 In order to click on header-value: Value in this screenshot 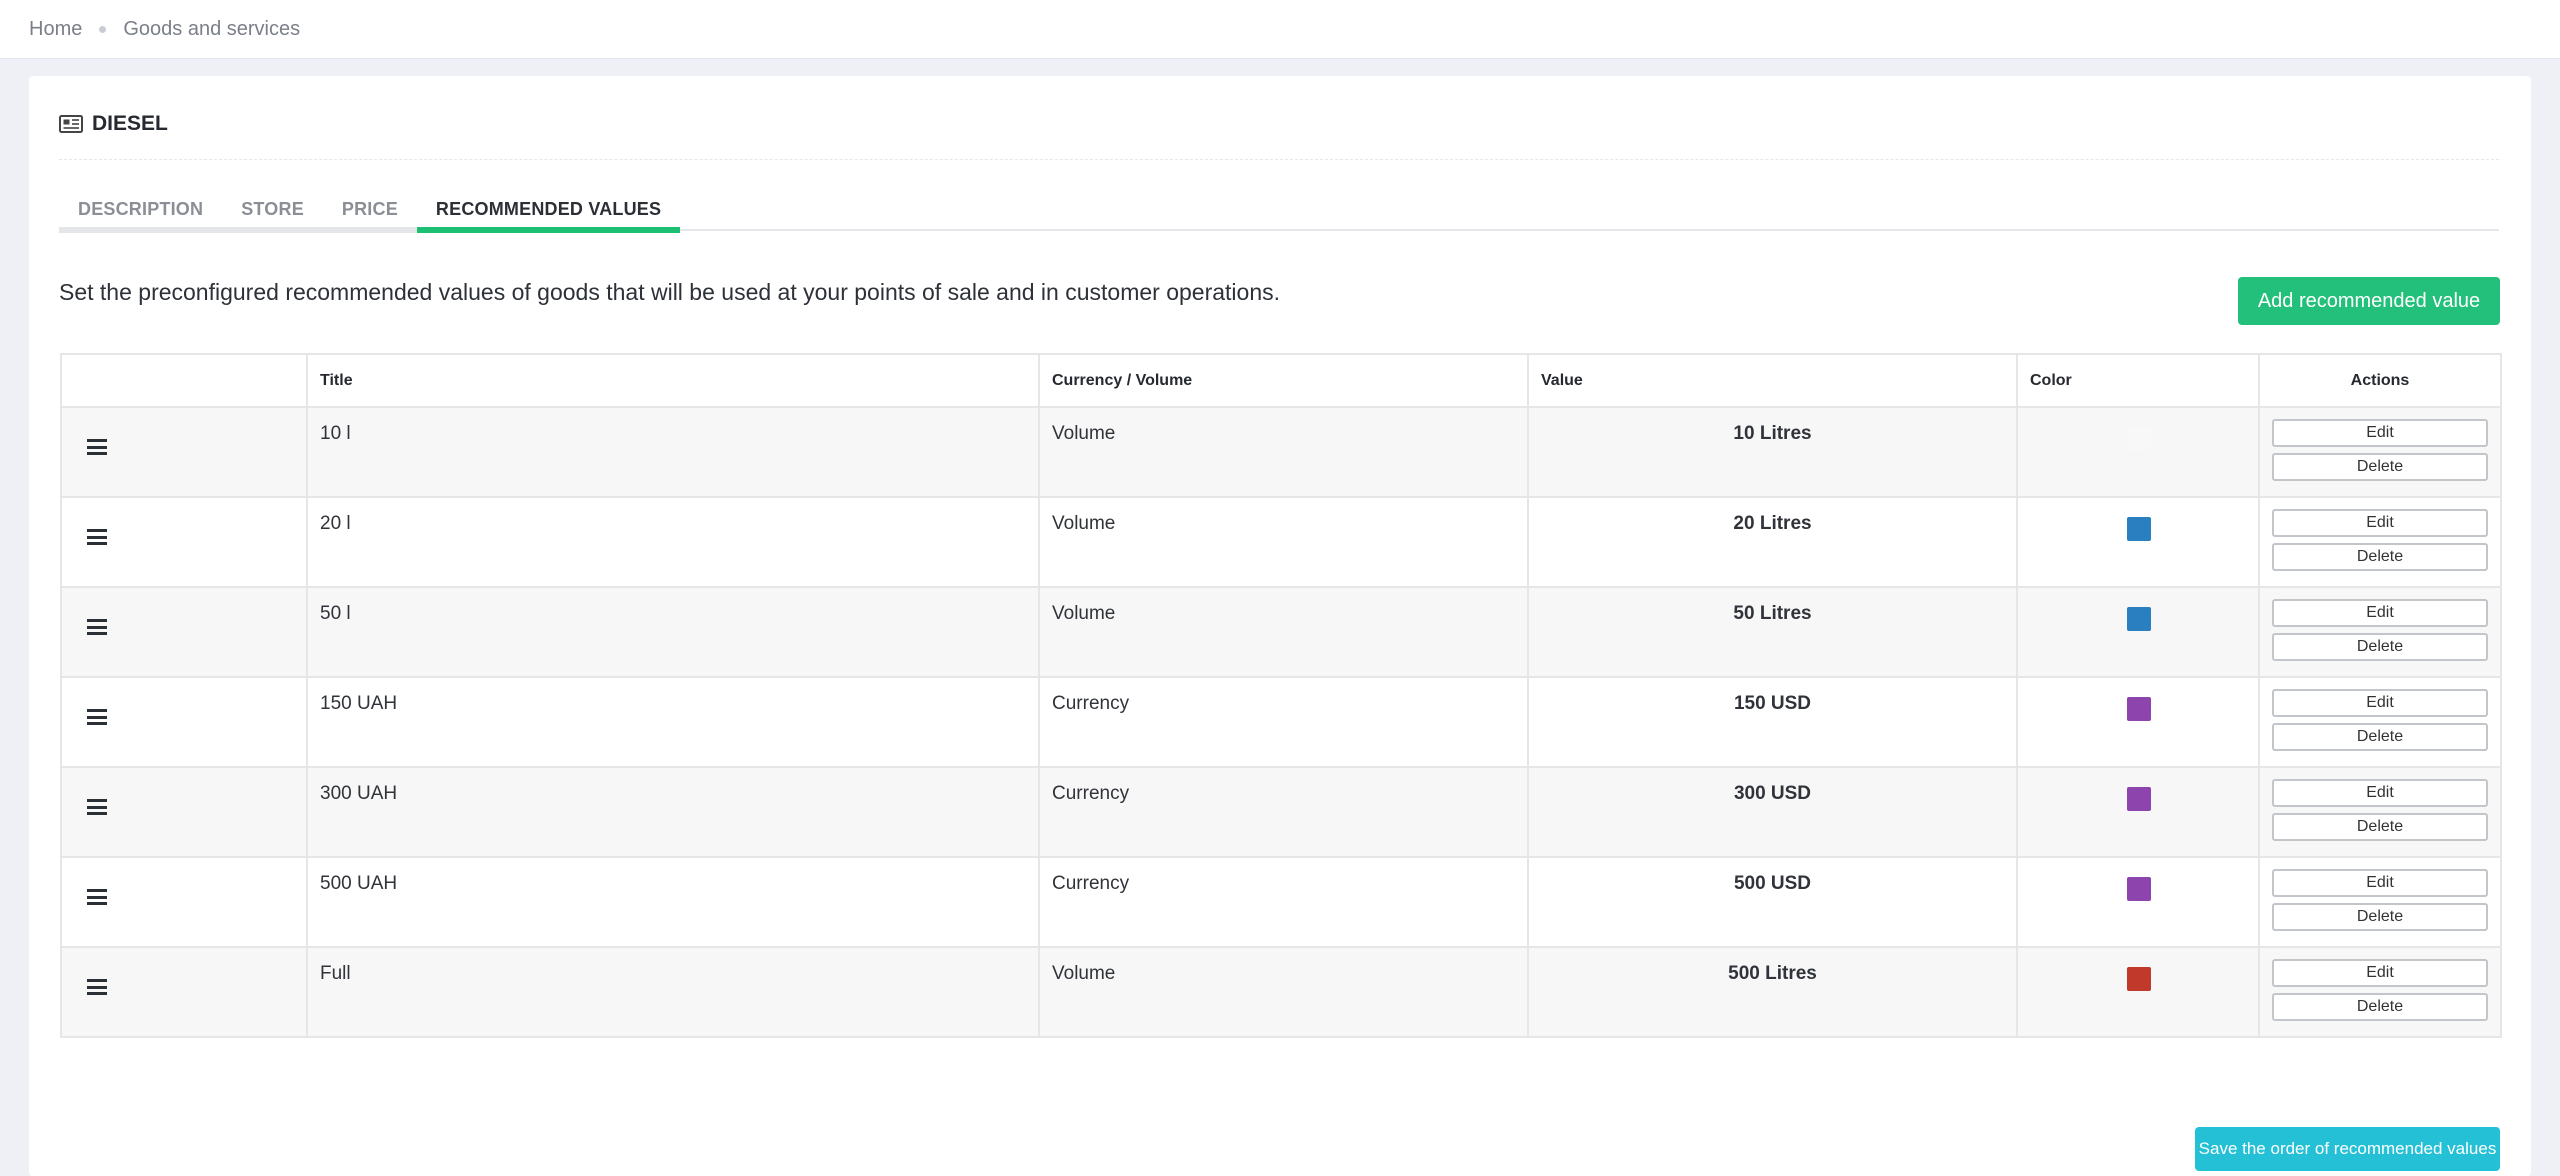, I will do `click(1772, 380)`.